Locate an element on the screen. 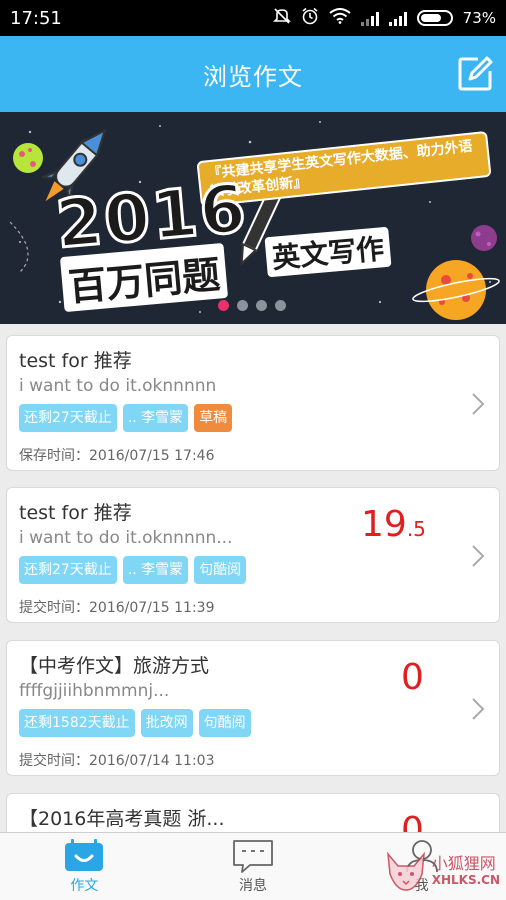 This screenshot has height=900, width=506. essay-icon is located at coordinates (84, 855).